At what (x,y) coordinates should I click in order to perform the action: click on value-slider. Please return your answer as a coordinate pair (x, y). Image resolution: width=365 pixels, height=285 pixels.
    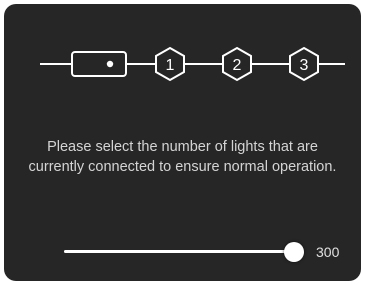
    Looking at the image, I should click on (184, 252).